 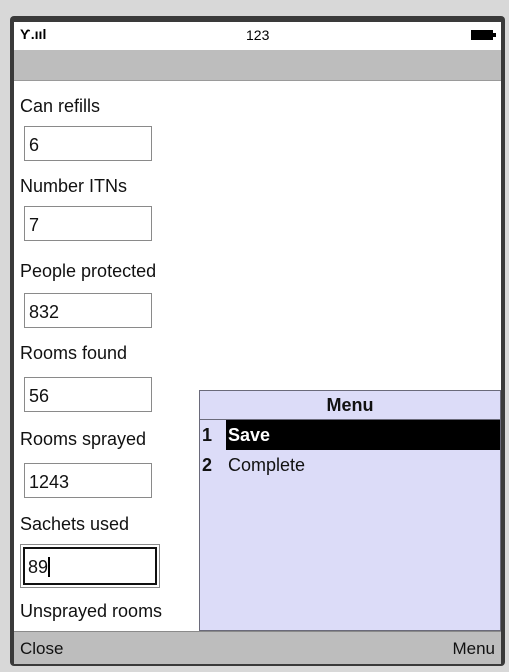 I want to click on people-protected-input: 832, so click(x=88, y=310).